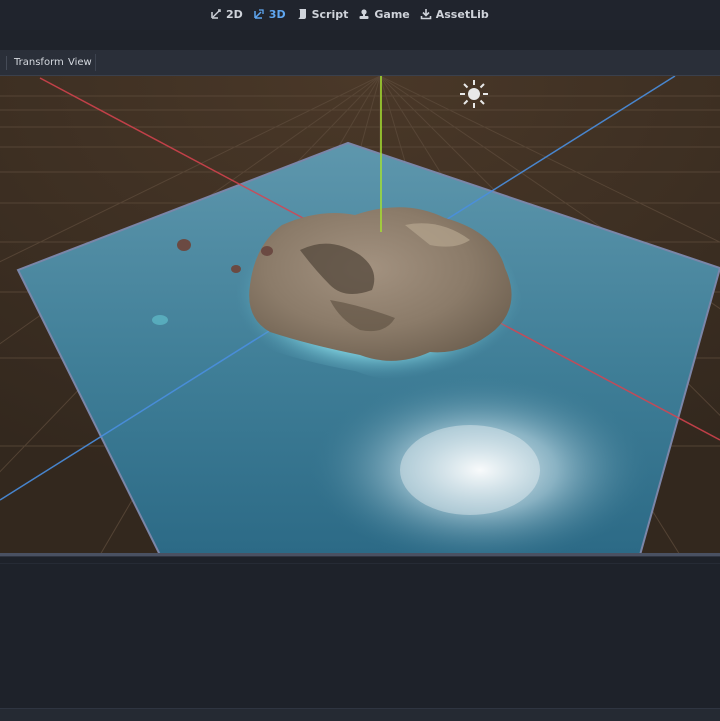  I want to click on tab-script: Script, so click(322, 14).